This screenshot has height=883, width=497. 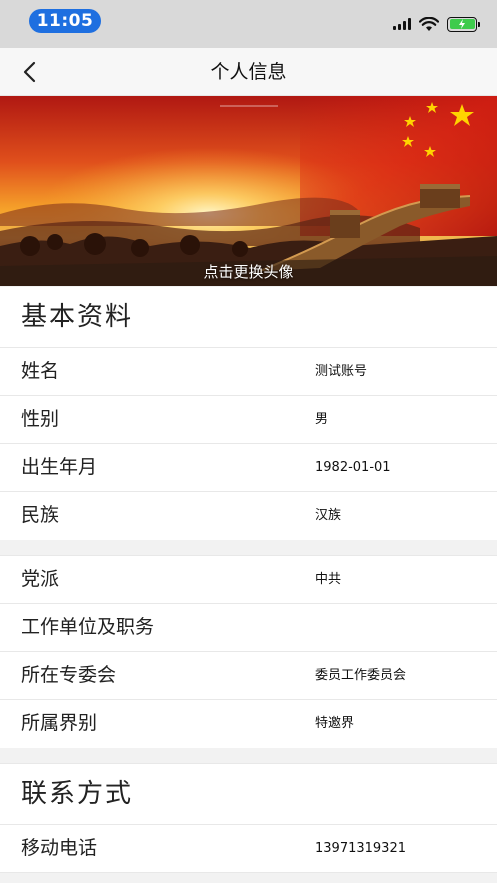 What do you see at coordinates (248, 628) in the screenshot?
I see `row-workplace-position: 工作单位及职务` at bounding box center [248, 628].